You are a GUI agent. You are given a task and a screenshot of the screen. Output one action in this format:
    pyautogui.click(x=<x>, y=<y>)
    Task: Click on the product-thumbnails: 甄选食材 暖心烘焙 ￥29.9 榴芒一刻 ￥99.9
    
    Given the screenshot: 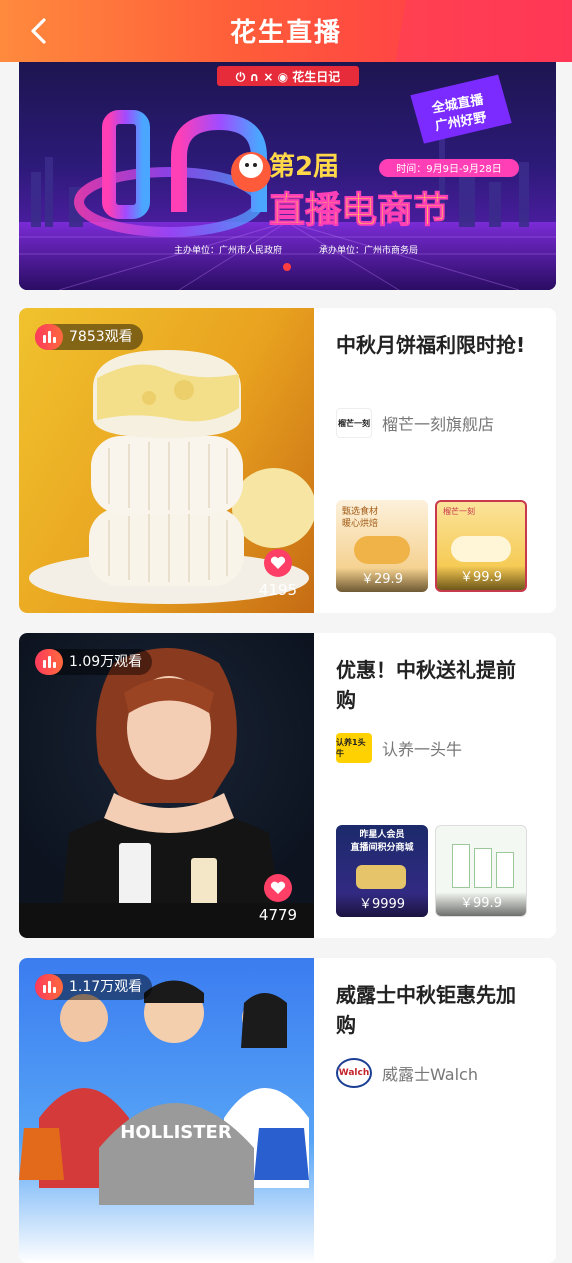 What is the action you would take?
    pyautogui.click(x=443, y=546)
    